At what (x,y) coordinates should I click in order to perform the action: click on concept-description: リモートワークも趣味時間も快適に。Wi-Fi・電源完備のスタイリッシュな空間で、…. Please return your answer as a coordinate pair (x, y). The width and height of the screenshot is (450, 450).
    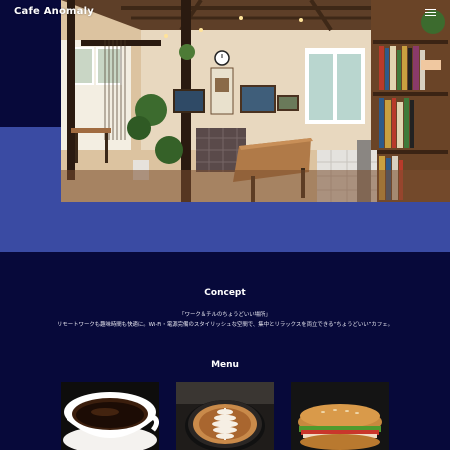
    Looking at the image, I should click on (224, 324).